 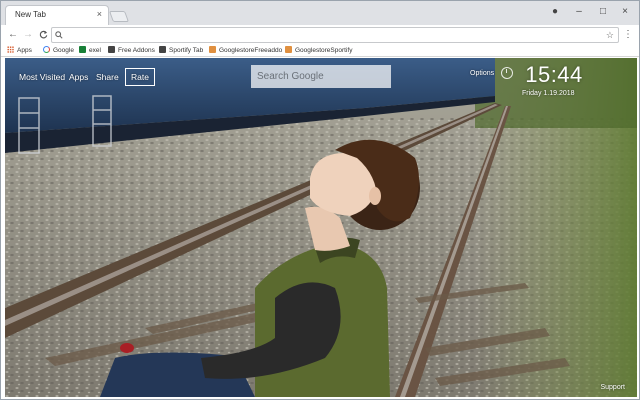 What do you see at coordinates (107, 77) in the screenshot?
I see `share-link: Share` at bounding box center [107, 77].